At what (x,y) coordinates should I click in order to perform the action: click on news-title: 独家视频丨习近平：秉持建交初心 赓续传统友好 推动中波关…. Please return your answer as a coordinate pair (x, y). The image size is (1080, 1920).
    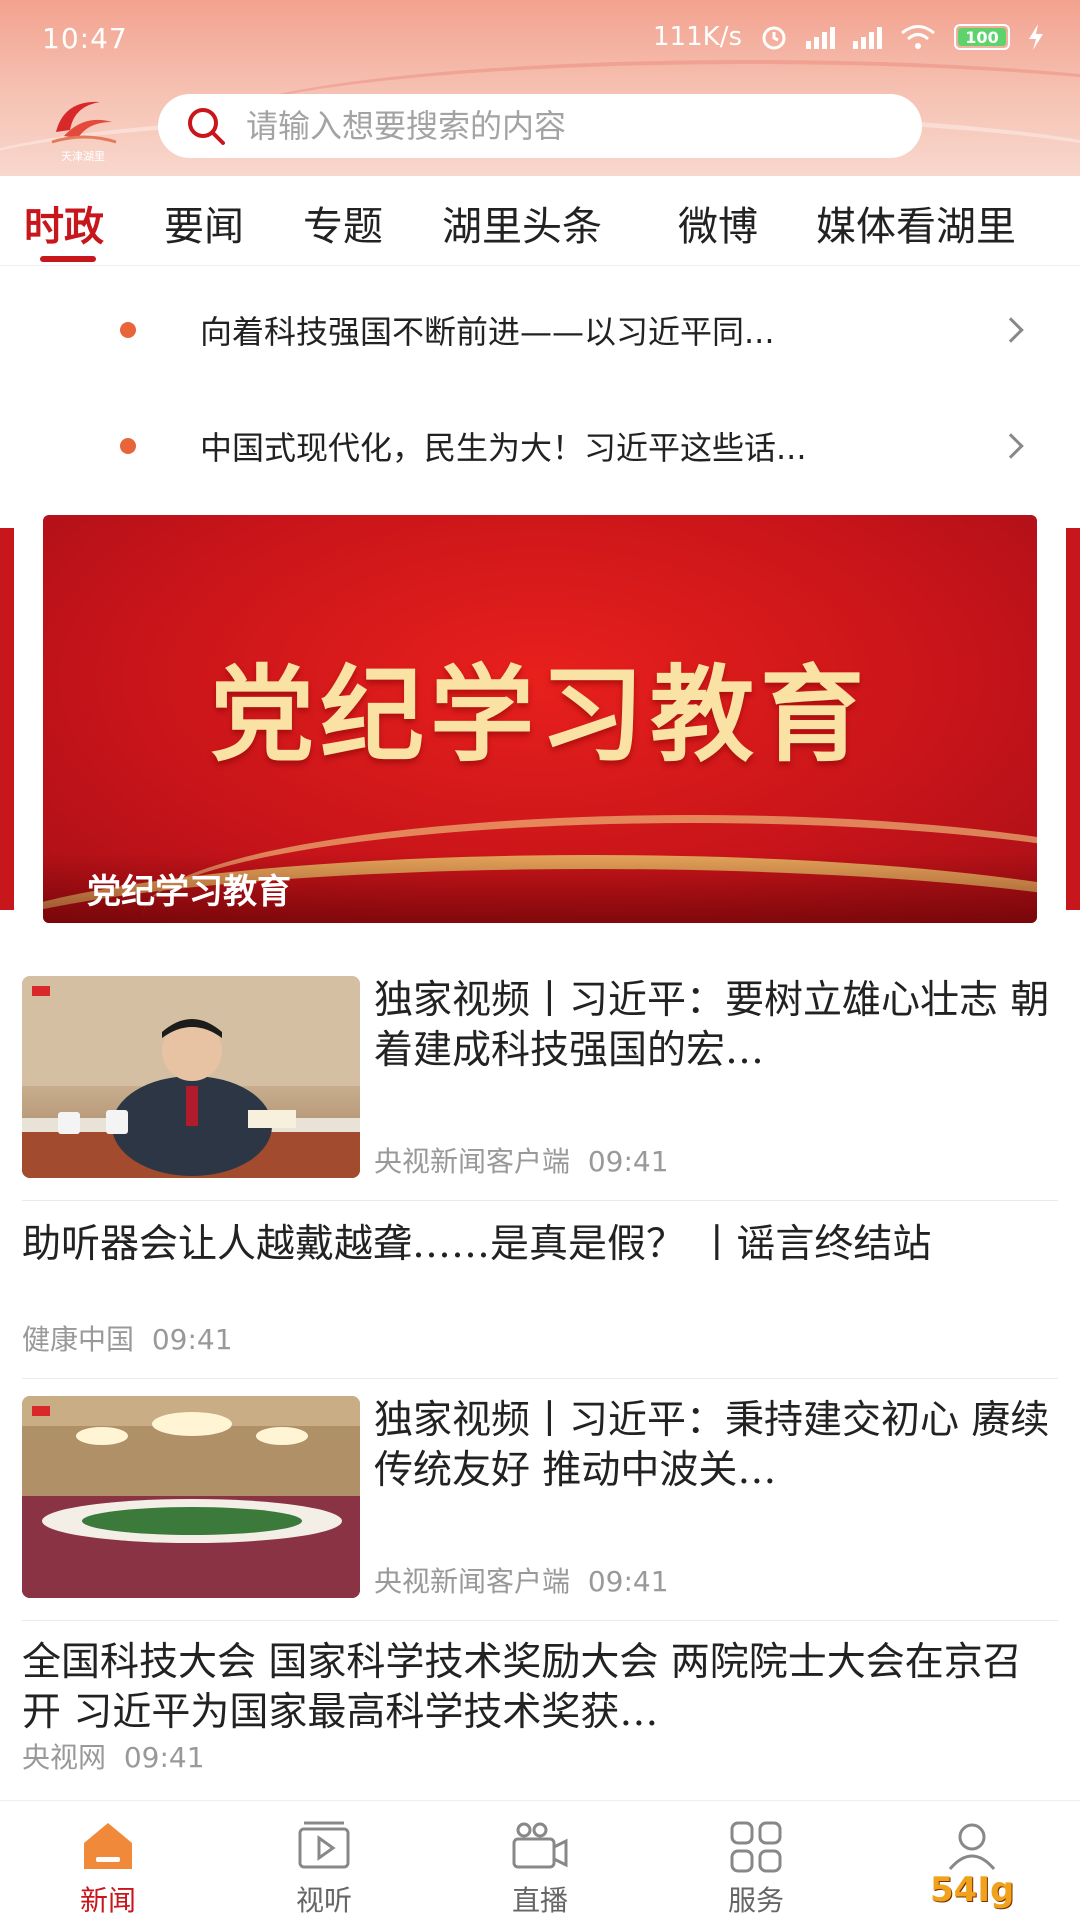
    Looking at the image, I should click on (714, 1446).